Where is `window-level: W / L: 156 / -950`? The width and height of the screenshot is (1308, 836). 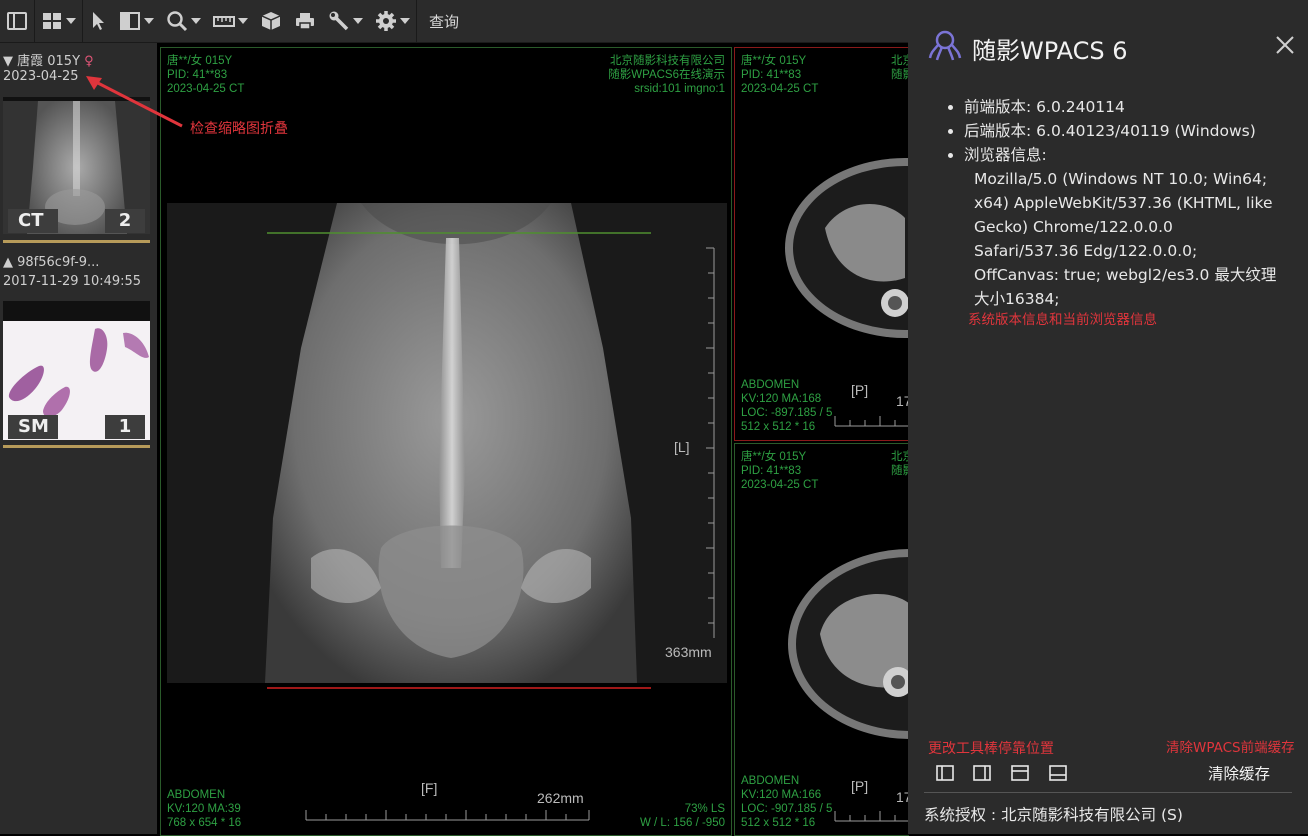 window-level: W / L: 156 / -950 is located at coordinates (682, 823).